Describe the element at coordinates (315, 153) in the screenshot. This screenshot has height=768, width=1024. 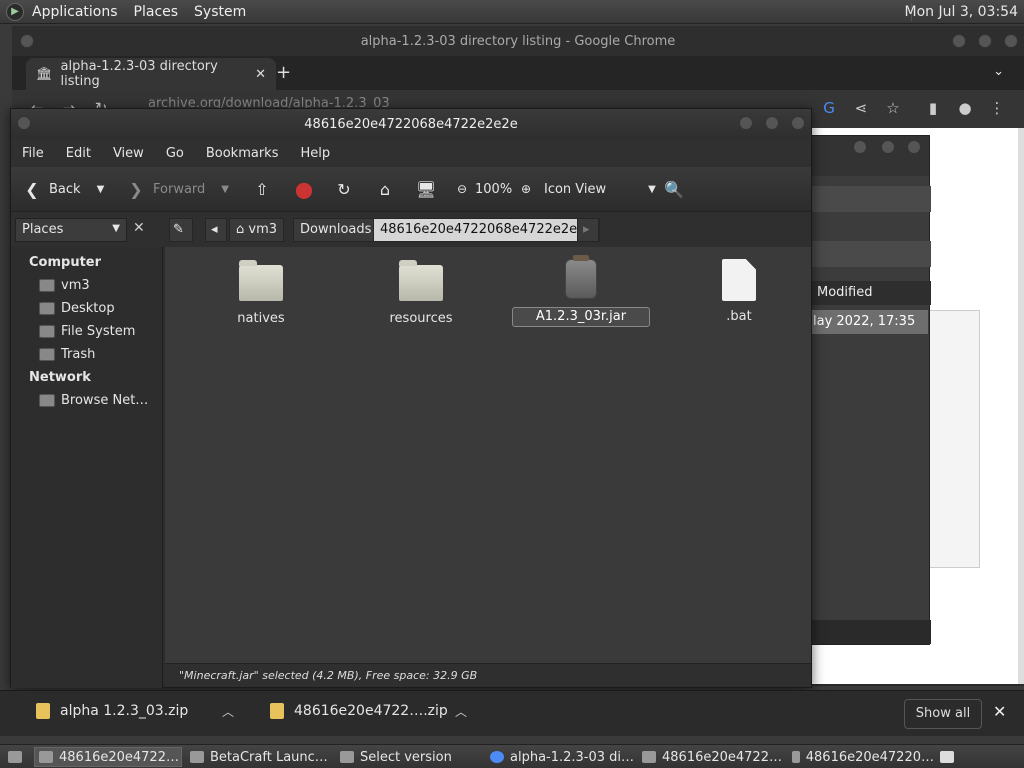
I see `menu-help: Help` at that location.